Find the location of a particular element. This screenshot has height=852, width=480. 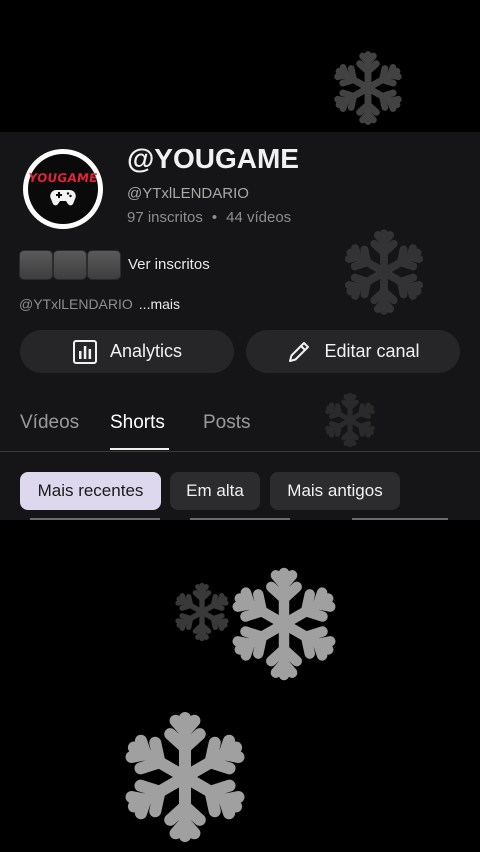

avatar-logo: YOUGAME is located at coordinates (63, 189).